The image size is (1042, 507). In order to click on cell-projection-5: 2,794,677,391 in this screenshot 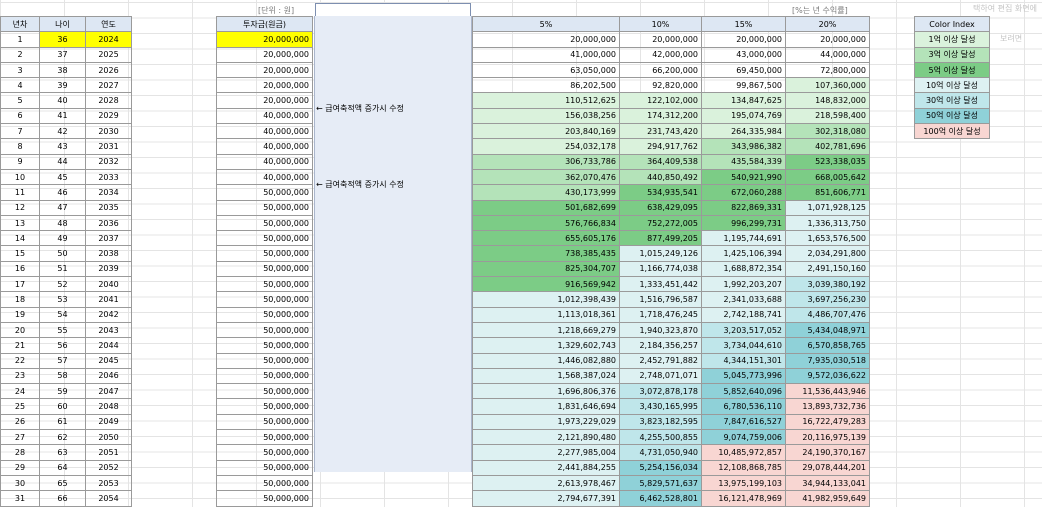, I will do `click(546, 498)`.